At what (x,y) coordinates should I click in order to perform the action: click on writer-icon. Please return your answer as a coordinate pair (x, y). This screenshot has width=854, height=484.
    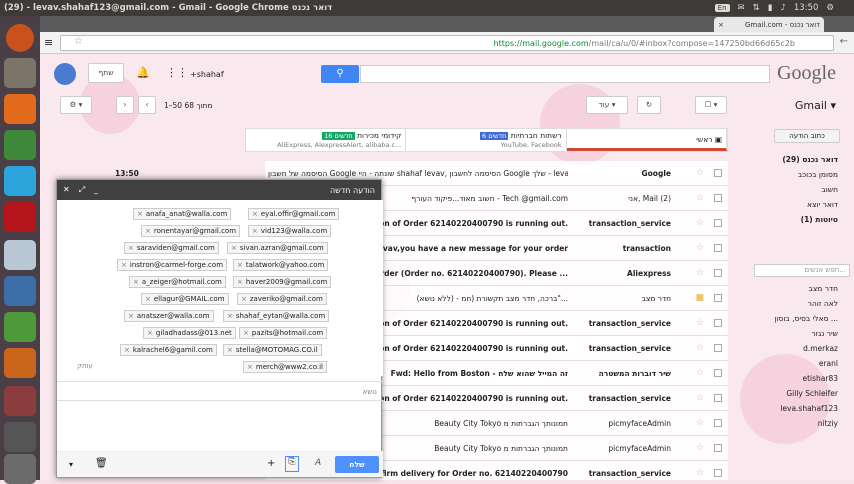
    Looking at the image, I should click on (20, 291).